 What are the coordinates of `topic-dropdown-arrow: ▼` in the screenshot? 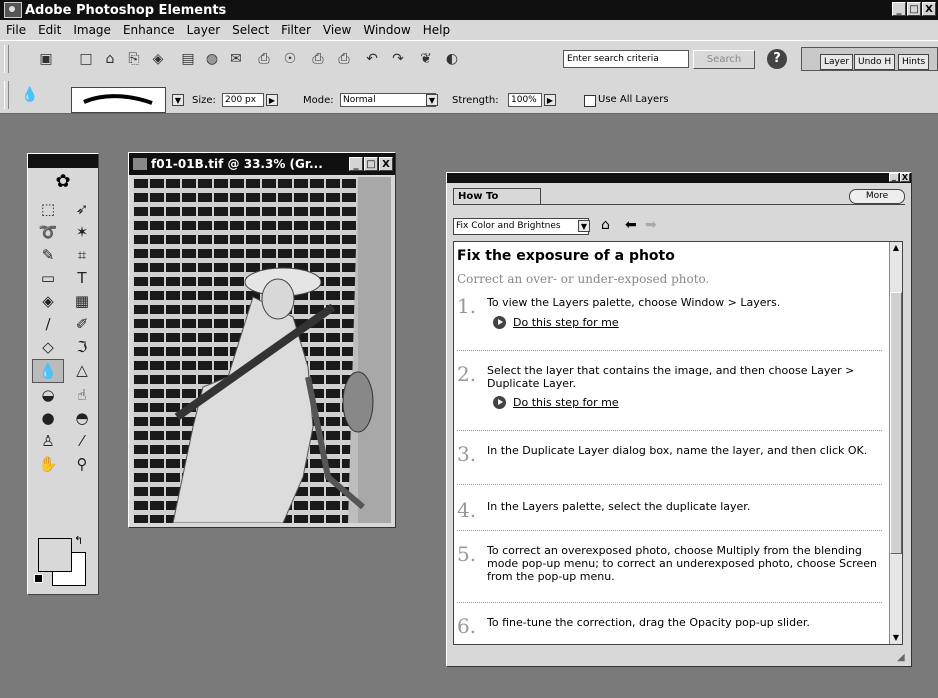 It's located at (584, 226).